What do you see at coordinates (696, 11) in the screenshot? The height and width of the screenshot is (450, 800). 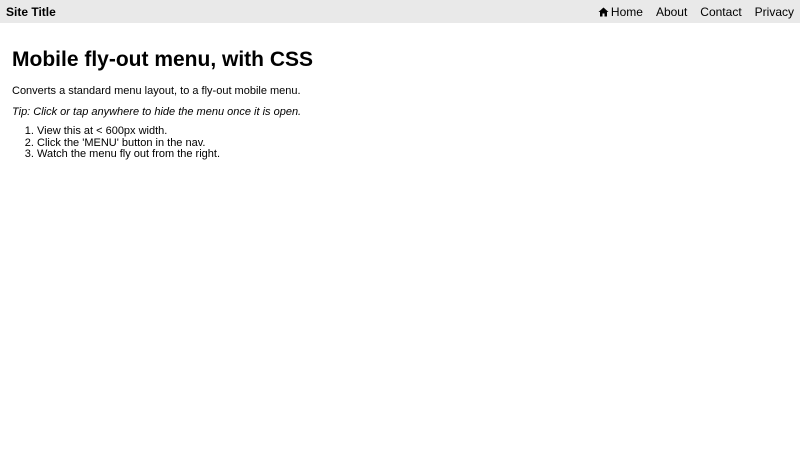 I see `main-nav: Home About Contact Privacy` at bounding box center [696, 11].